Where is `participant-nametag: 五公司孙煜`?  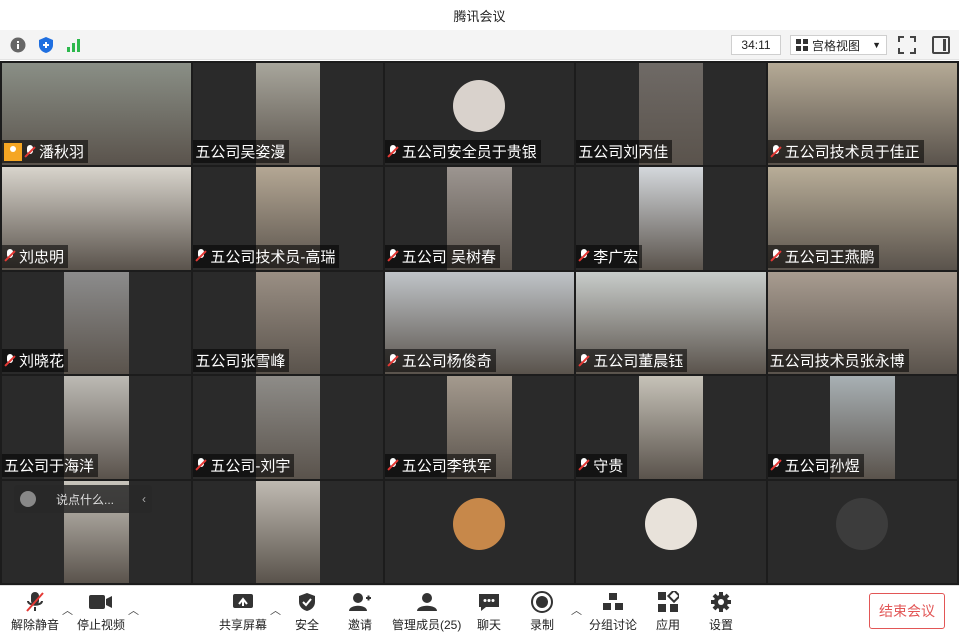 participant-nametag: 五公司孙煜 is located at coordinates (815, 465).